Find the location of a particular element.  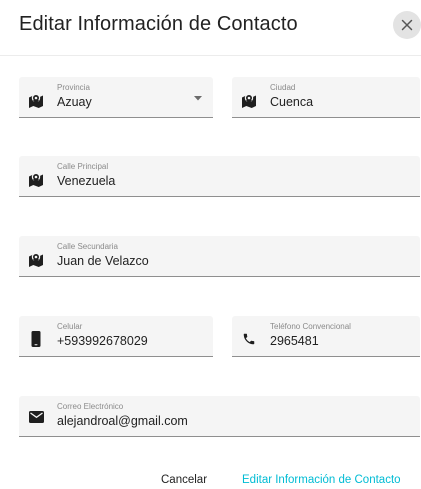

email-icon is located at coordinates (36, 417).